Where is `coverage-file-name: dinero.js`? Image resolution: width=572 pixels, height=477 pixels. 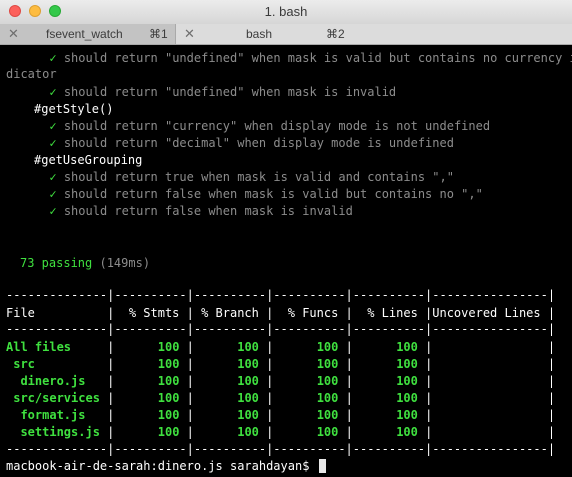 coverage-file-name: dinero.js is located at coordinates (57, 381).